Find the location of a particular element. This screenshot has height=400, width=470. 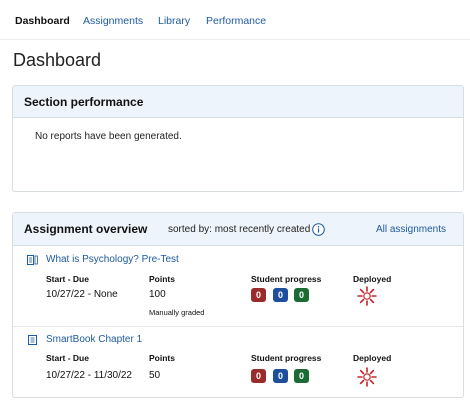

start-due-value: 10/27/22 - 11/30/22 is located at coordinates (89, 375).